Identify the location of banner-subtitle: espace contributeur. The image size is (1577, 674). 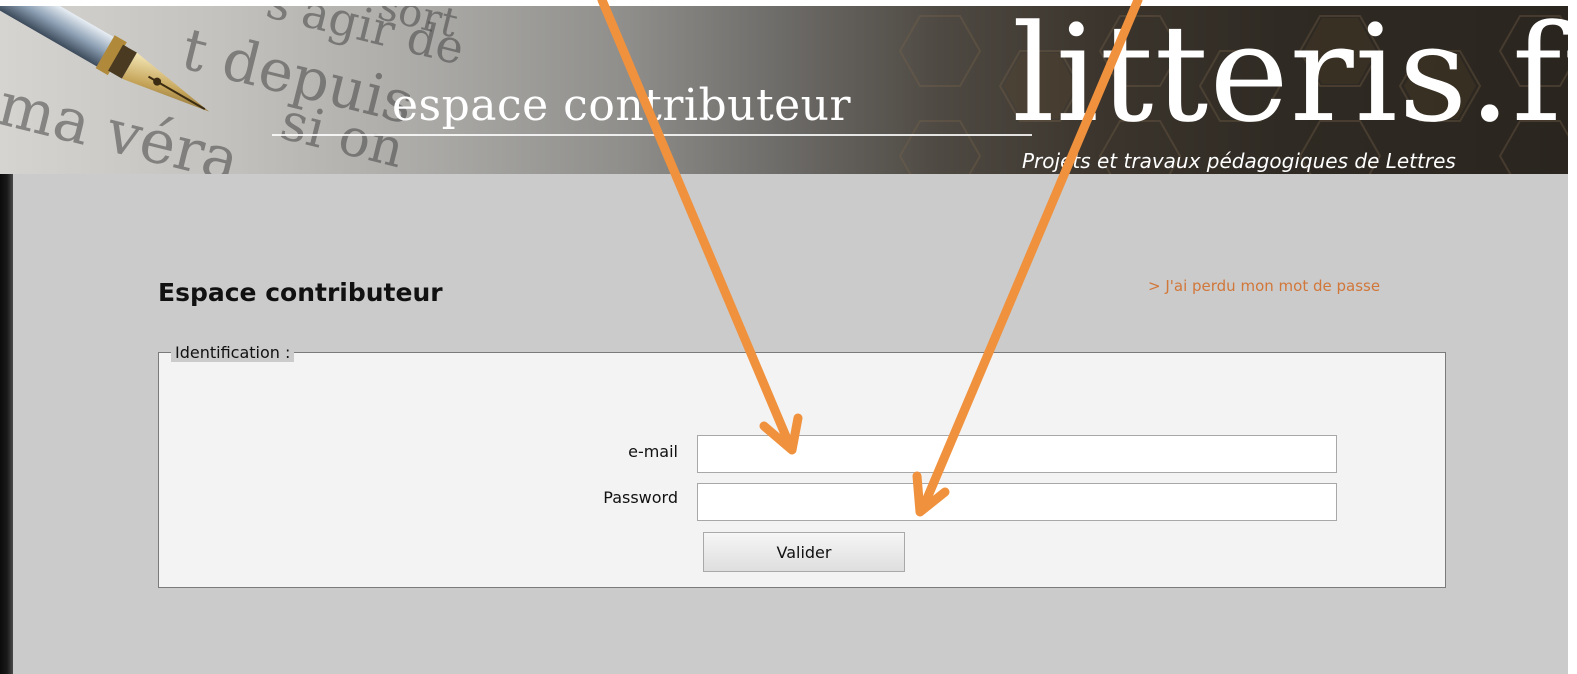
(622, 105).